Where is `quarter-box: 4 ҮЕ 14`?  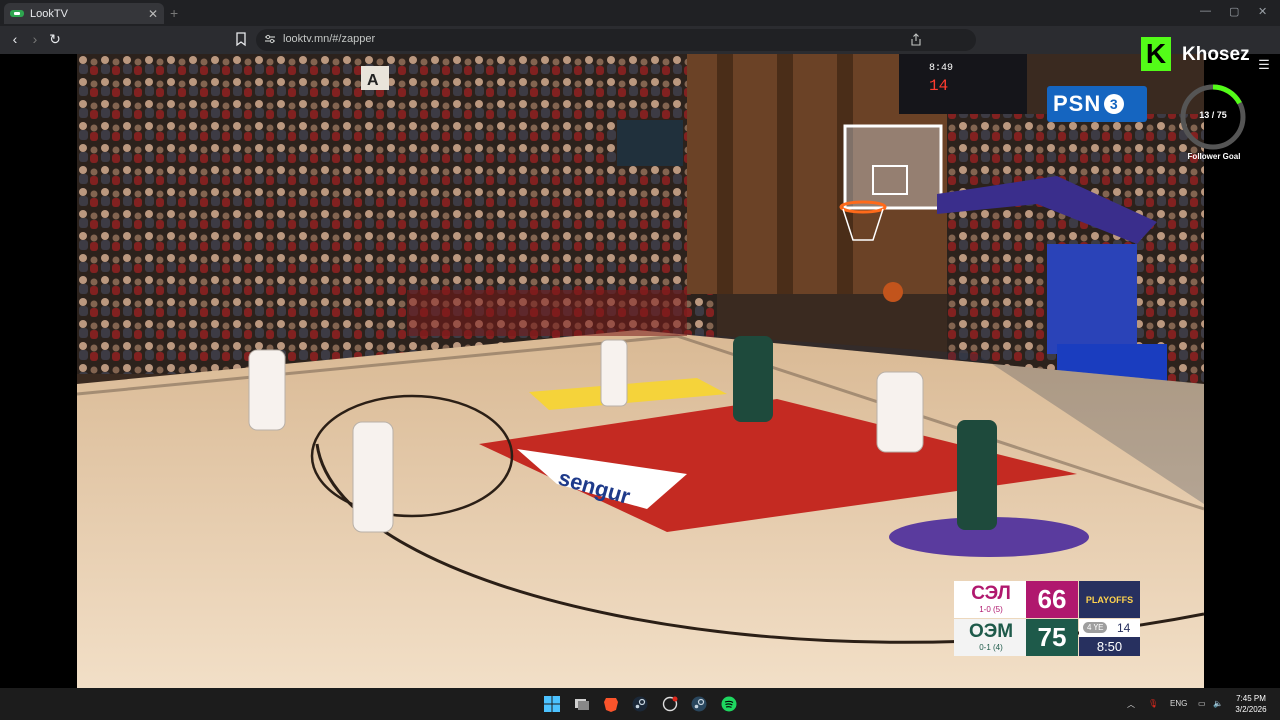 quarter-box: 4 ҮЕ 14 is located at coordinates (1109, 628).